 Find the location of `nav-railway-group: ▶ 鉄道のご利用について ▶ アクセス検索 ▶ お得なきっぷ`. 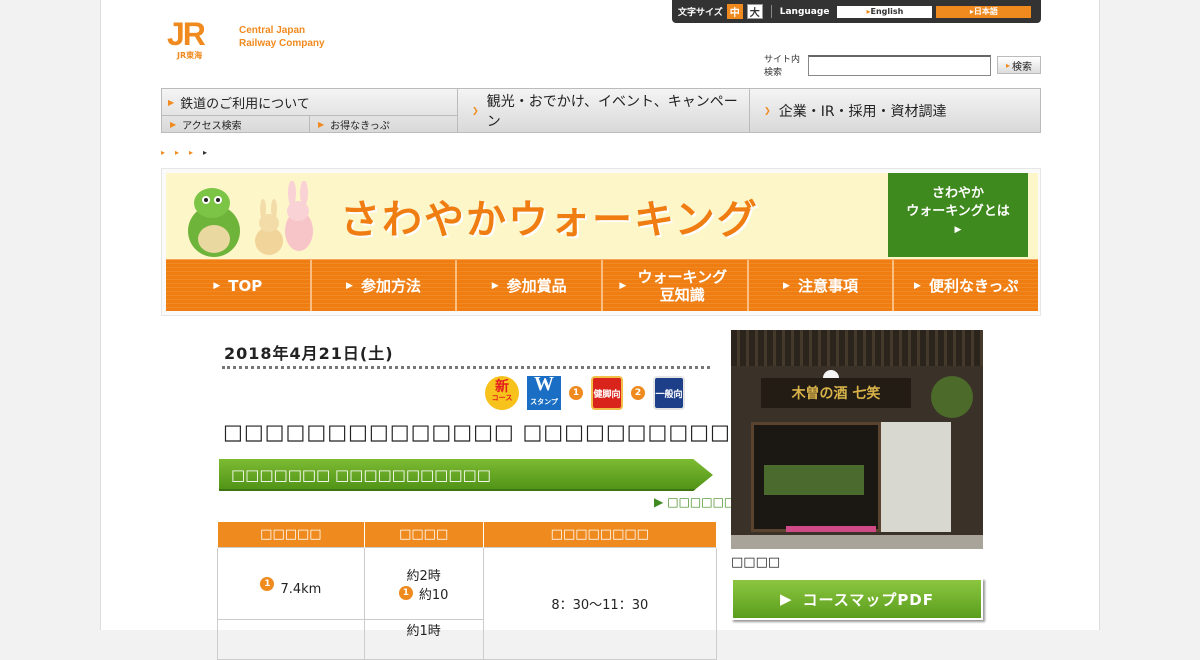

nav-railway-group: ▶ 鉄道のご利用について ▶ アクセス検索 ▶ お得なきっぷ is located at coordinates (310, 110).